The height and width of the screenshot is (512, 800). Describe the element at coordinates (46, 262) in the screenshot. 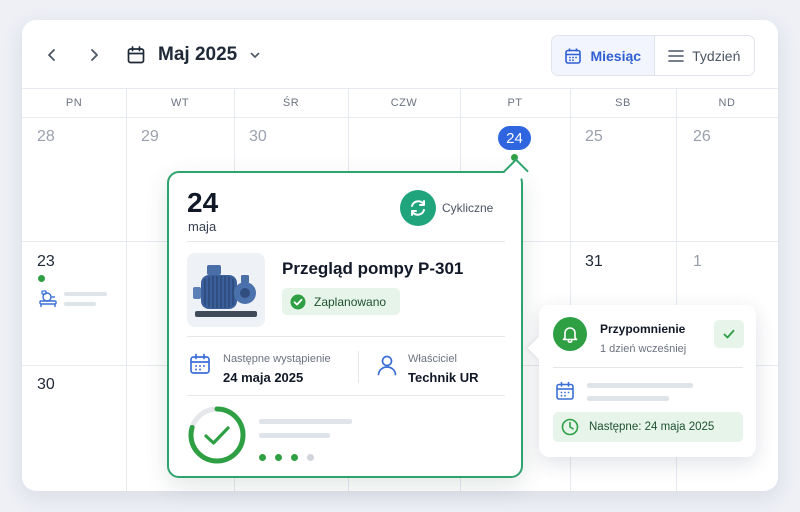

I see `day-cell-number: 23` at that location.